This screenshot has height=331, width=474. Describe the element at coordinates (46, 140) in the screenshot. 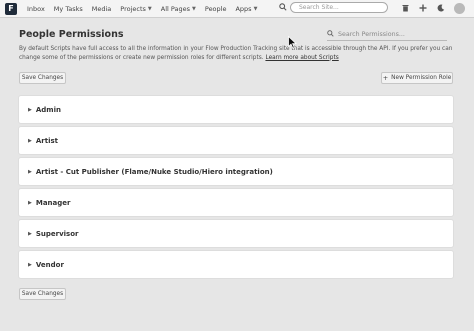

I see `role-label: Artist` at that location.